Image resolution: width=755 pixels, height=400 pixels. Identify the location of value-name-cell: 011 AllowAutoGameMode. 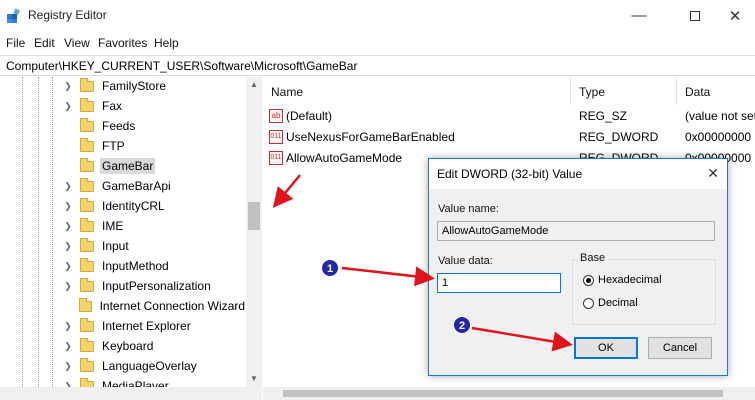
(335, 158).